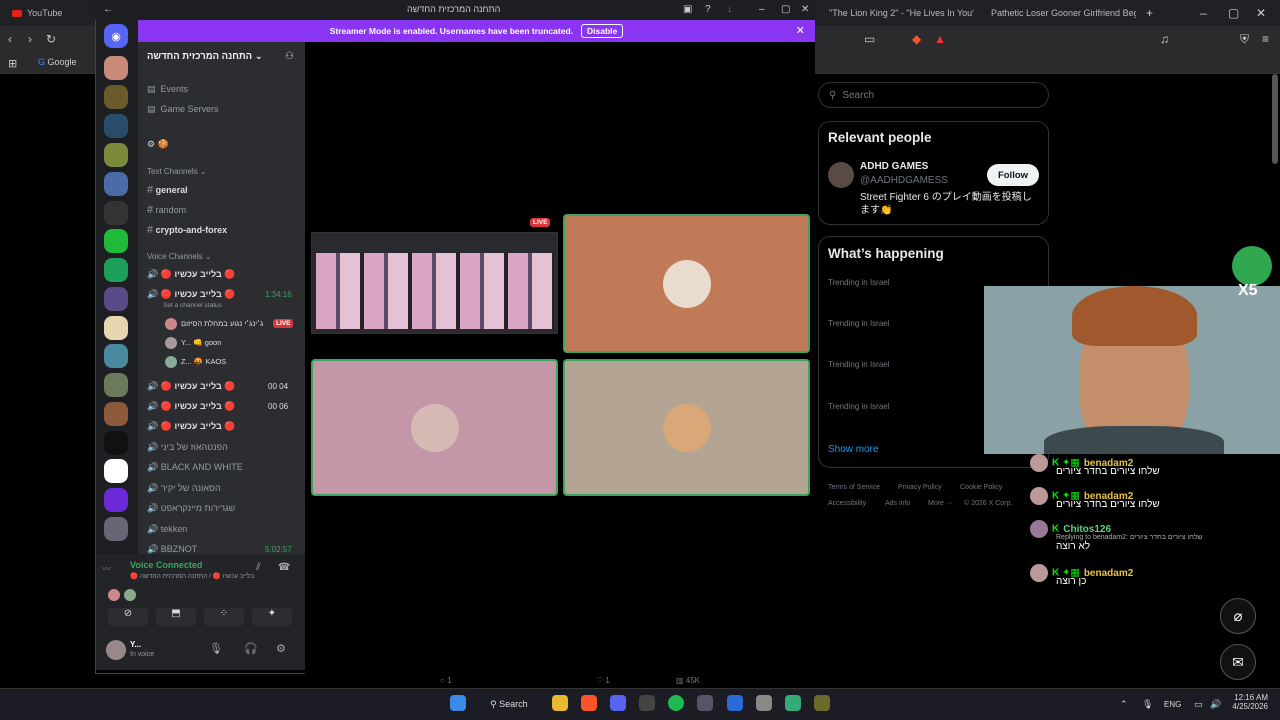  I want to click on footer-link: Ads info, so click(897, 503).